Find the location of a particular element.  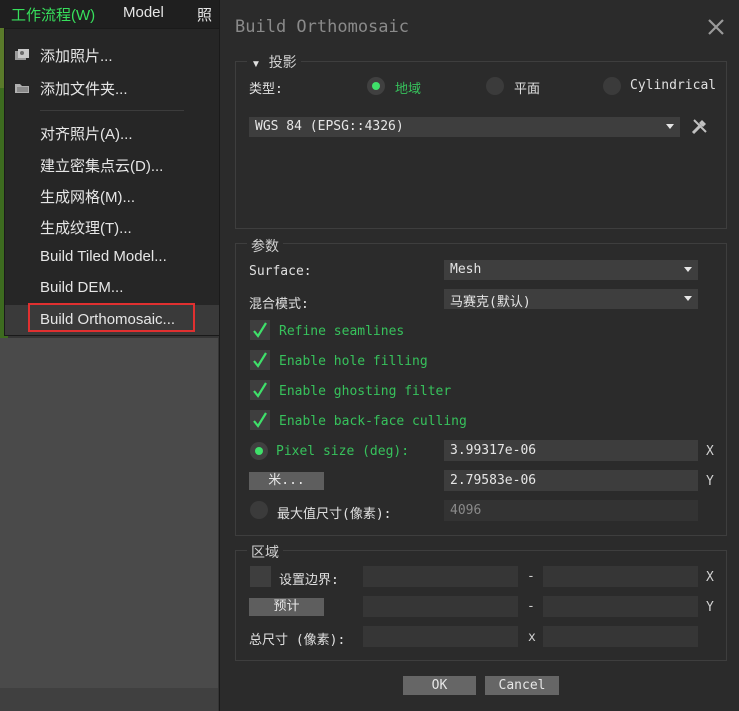

projection-legend: ▼ 投影 is located at coordinates (274, 62).